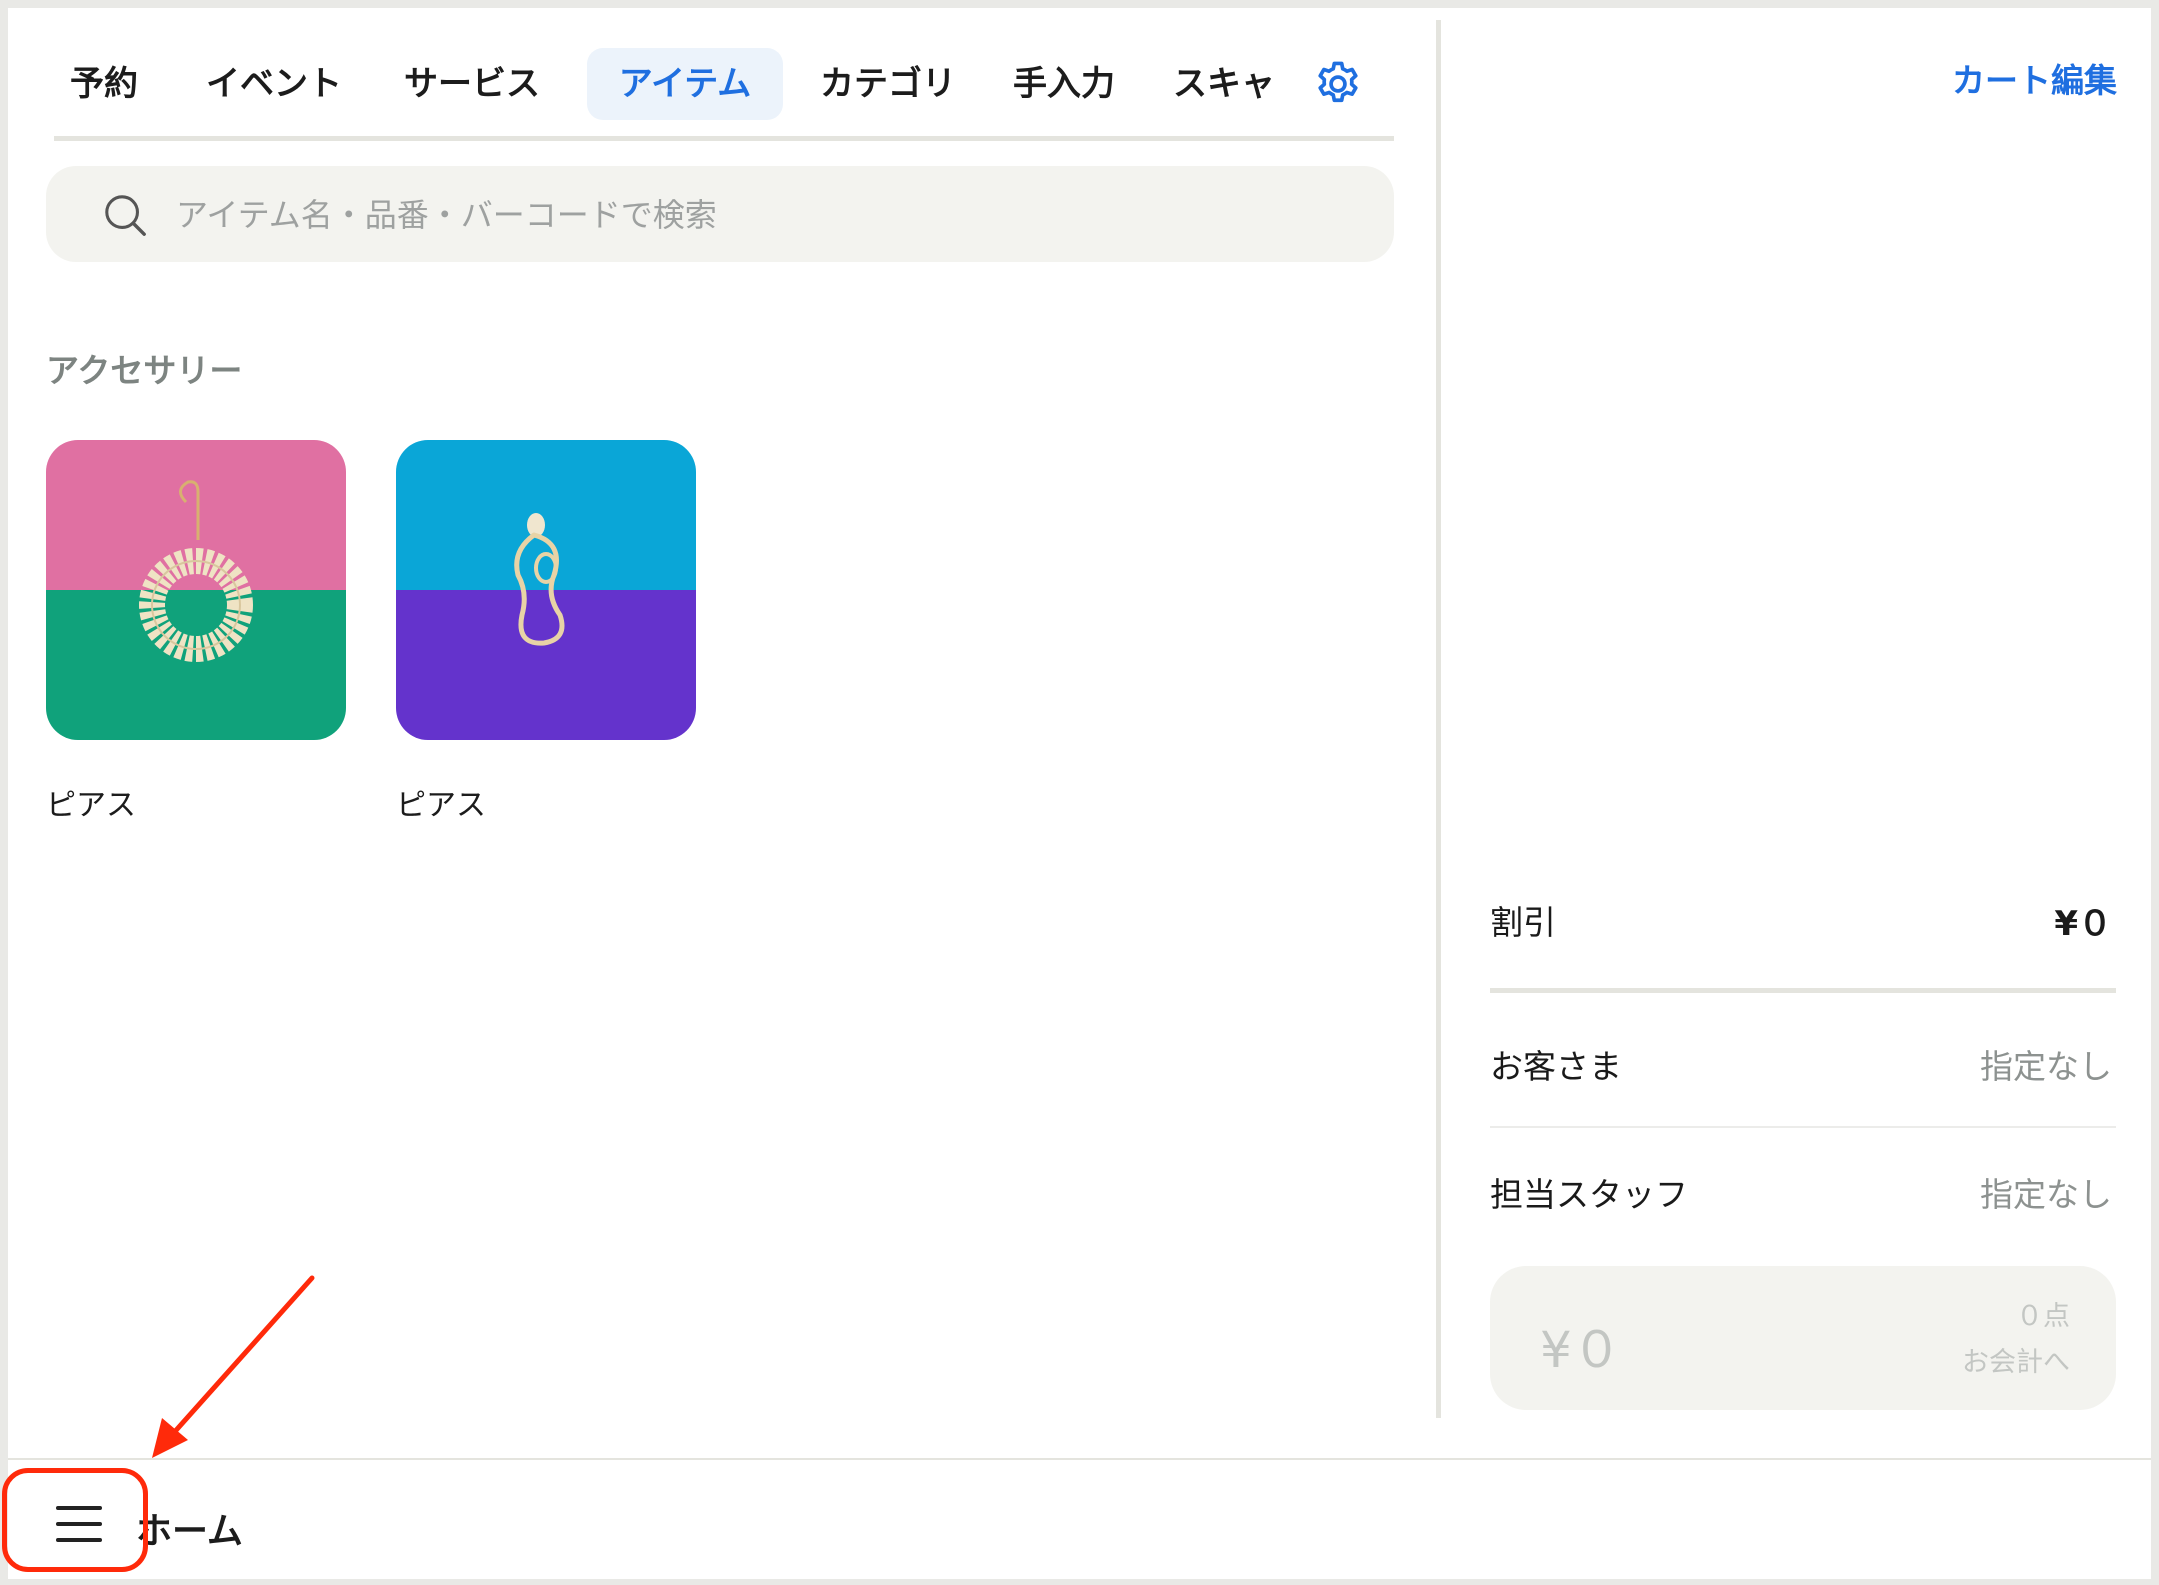 The height and width of the screenshot is (1585, 2159). What do you see at coordinates (2046, 1194) in the screenshot?
I see `staff-value: 指定なし` at bounding box center [2046, 1194].